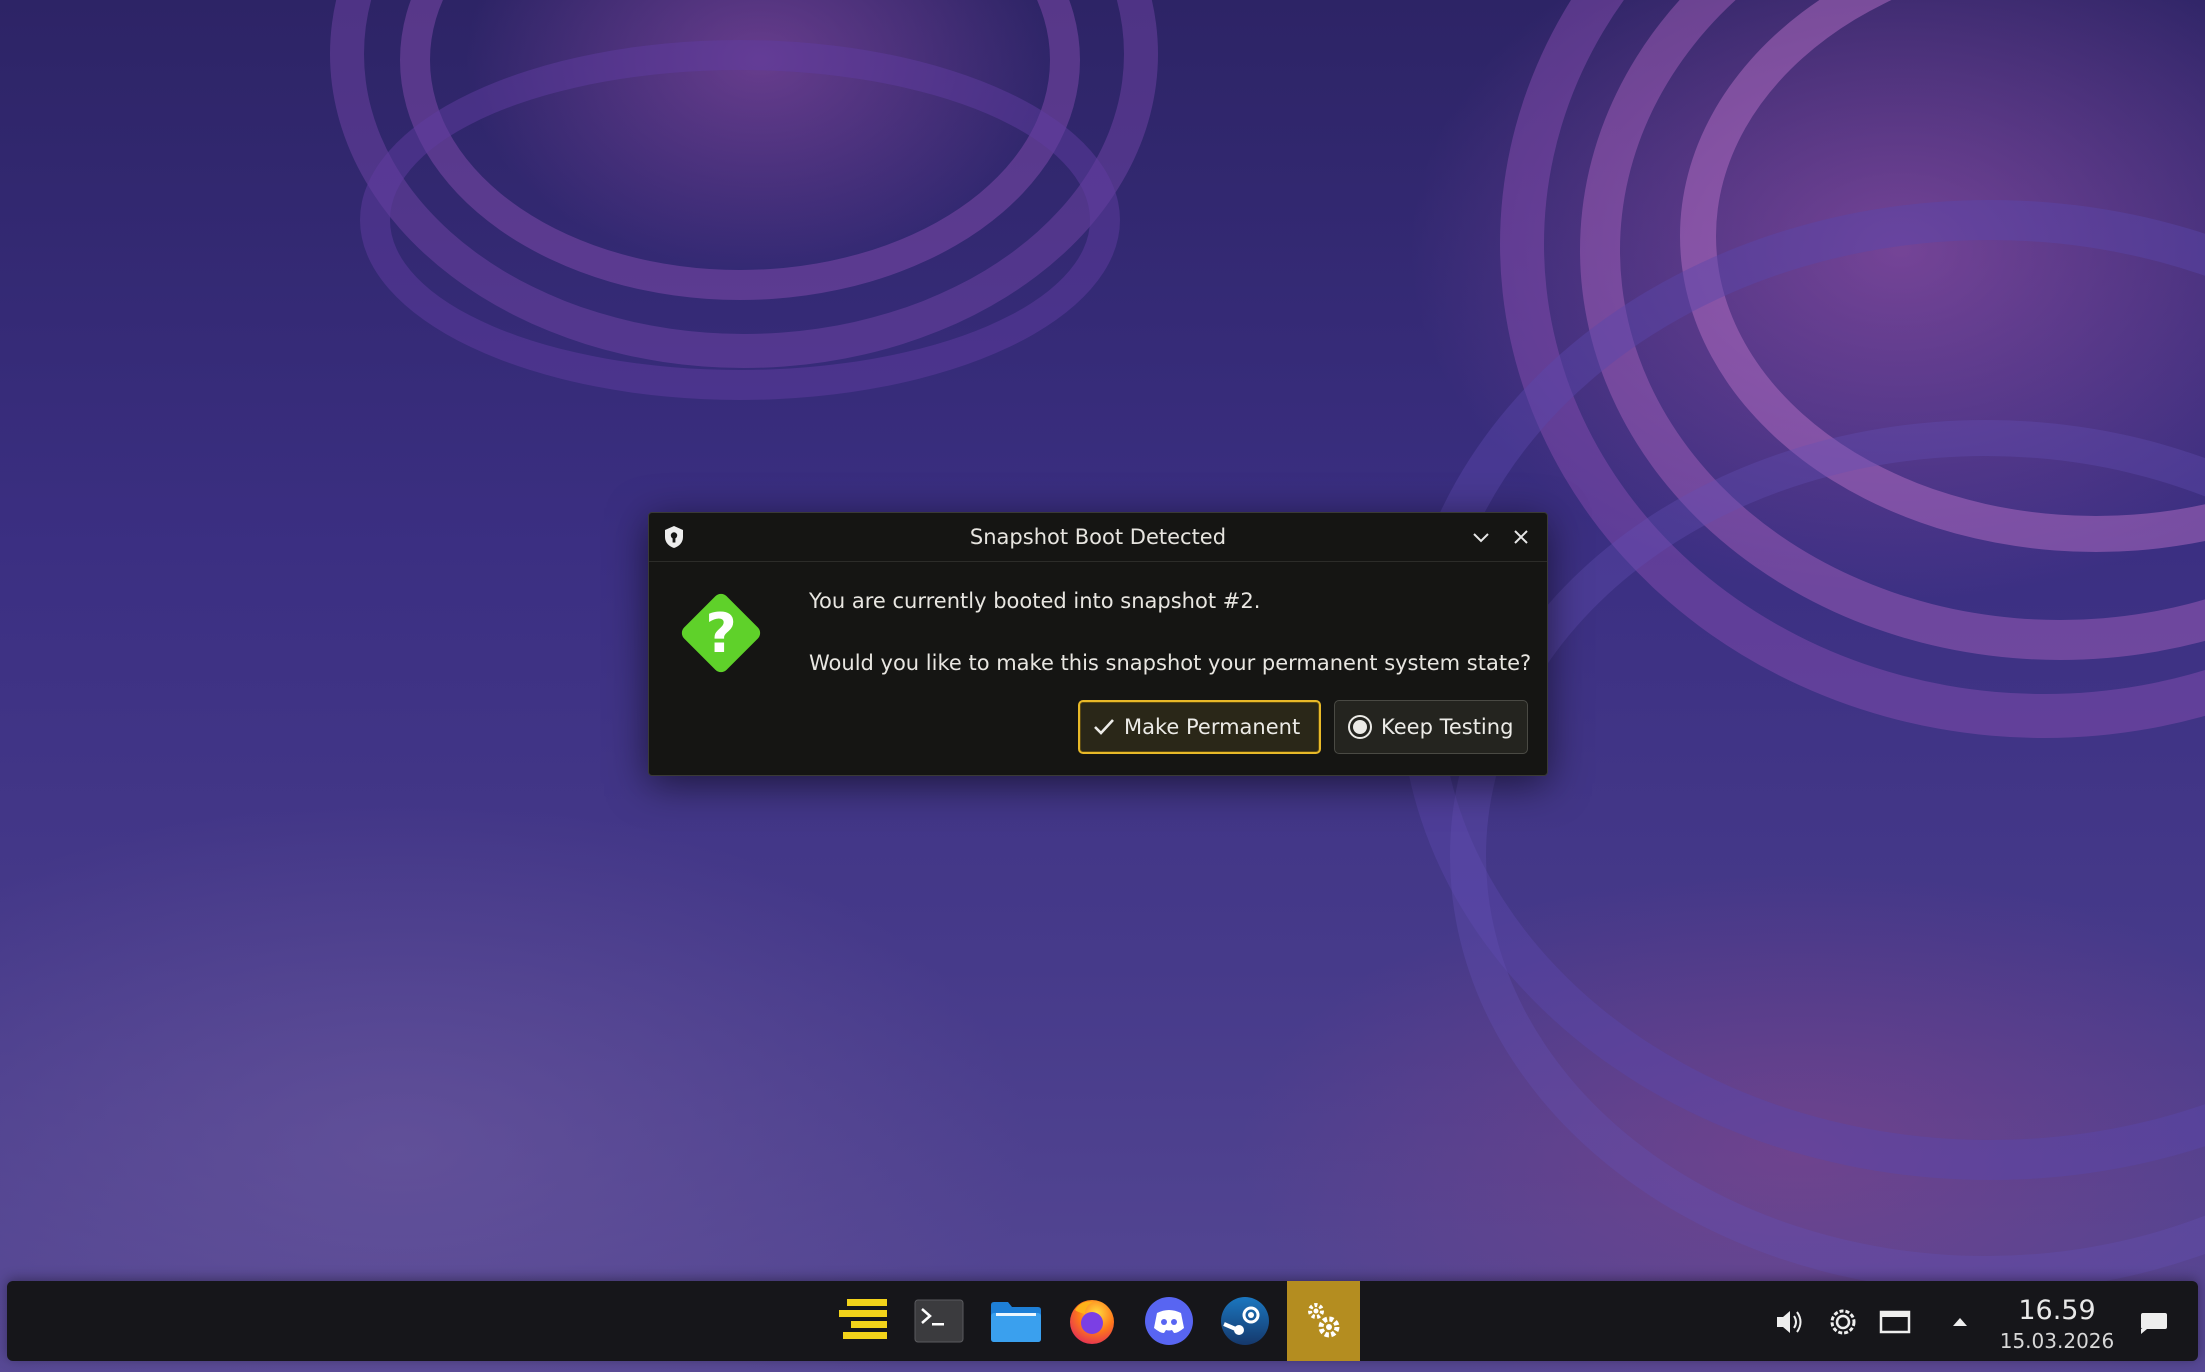 This screenshot has width=2205, height=1372. Describe the element at coordinates (863, 1321) in the screenshot. I see `app-menu-icon` at that location.